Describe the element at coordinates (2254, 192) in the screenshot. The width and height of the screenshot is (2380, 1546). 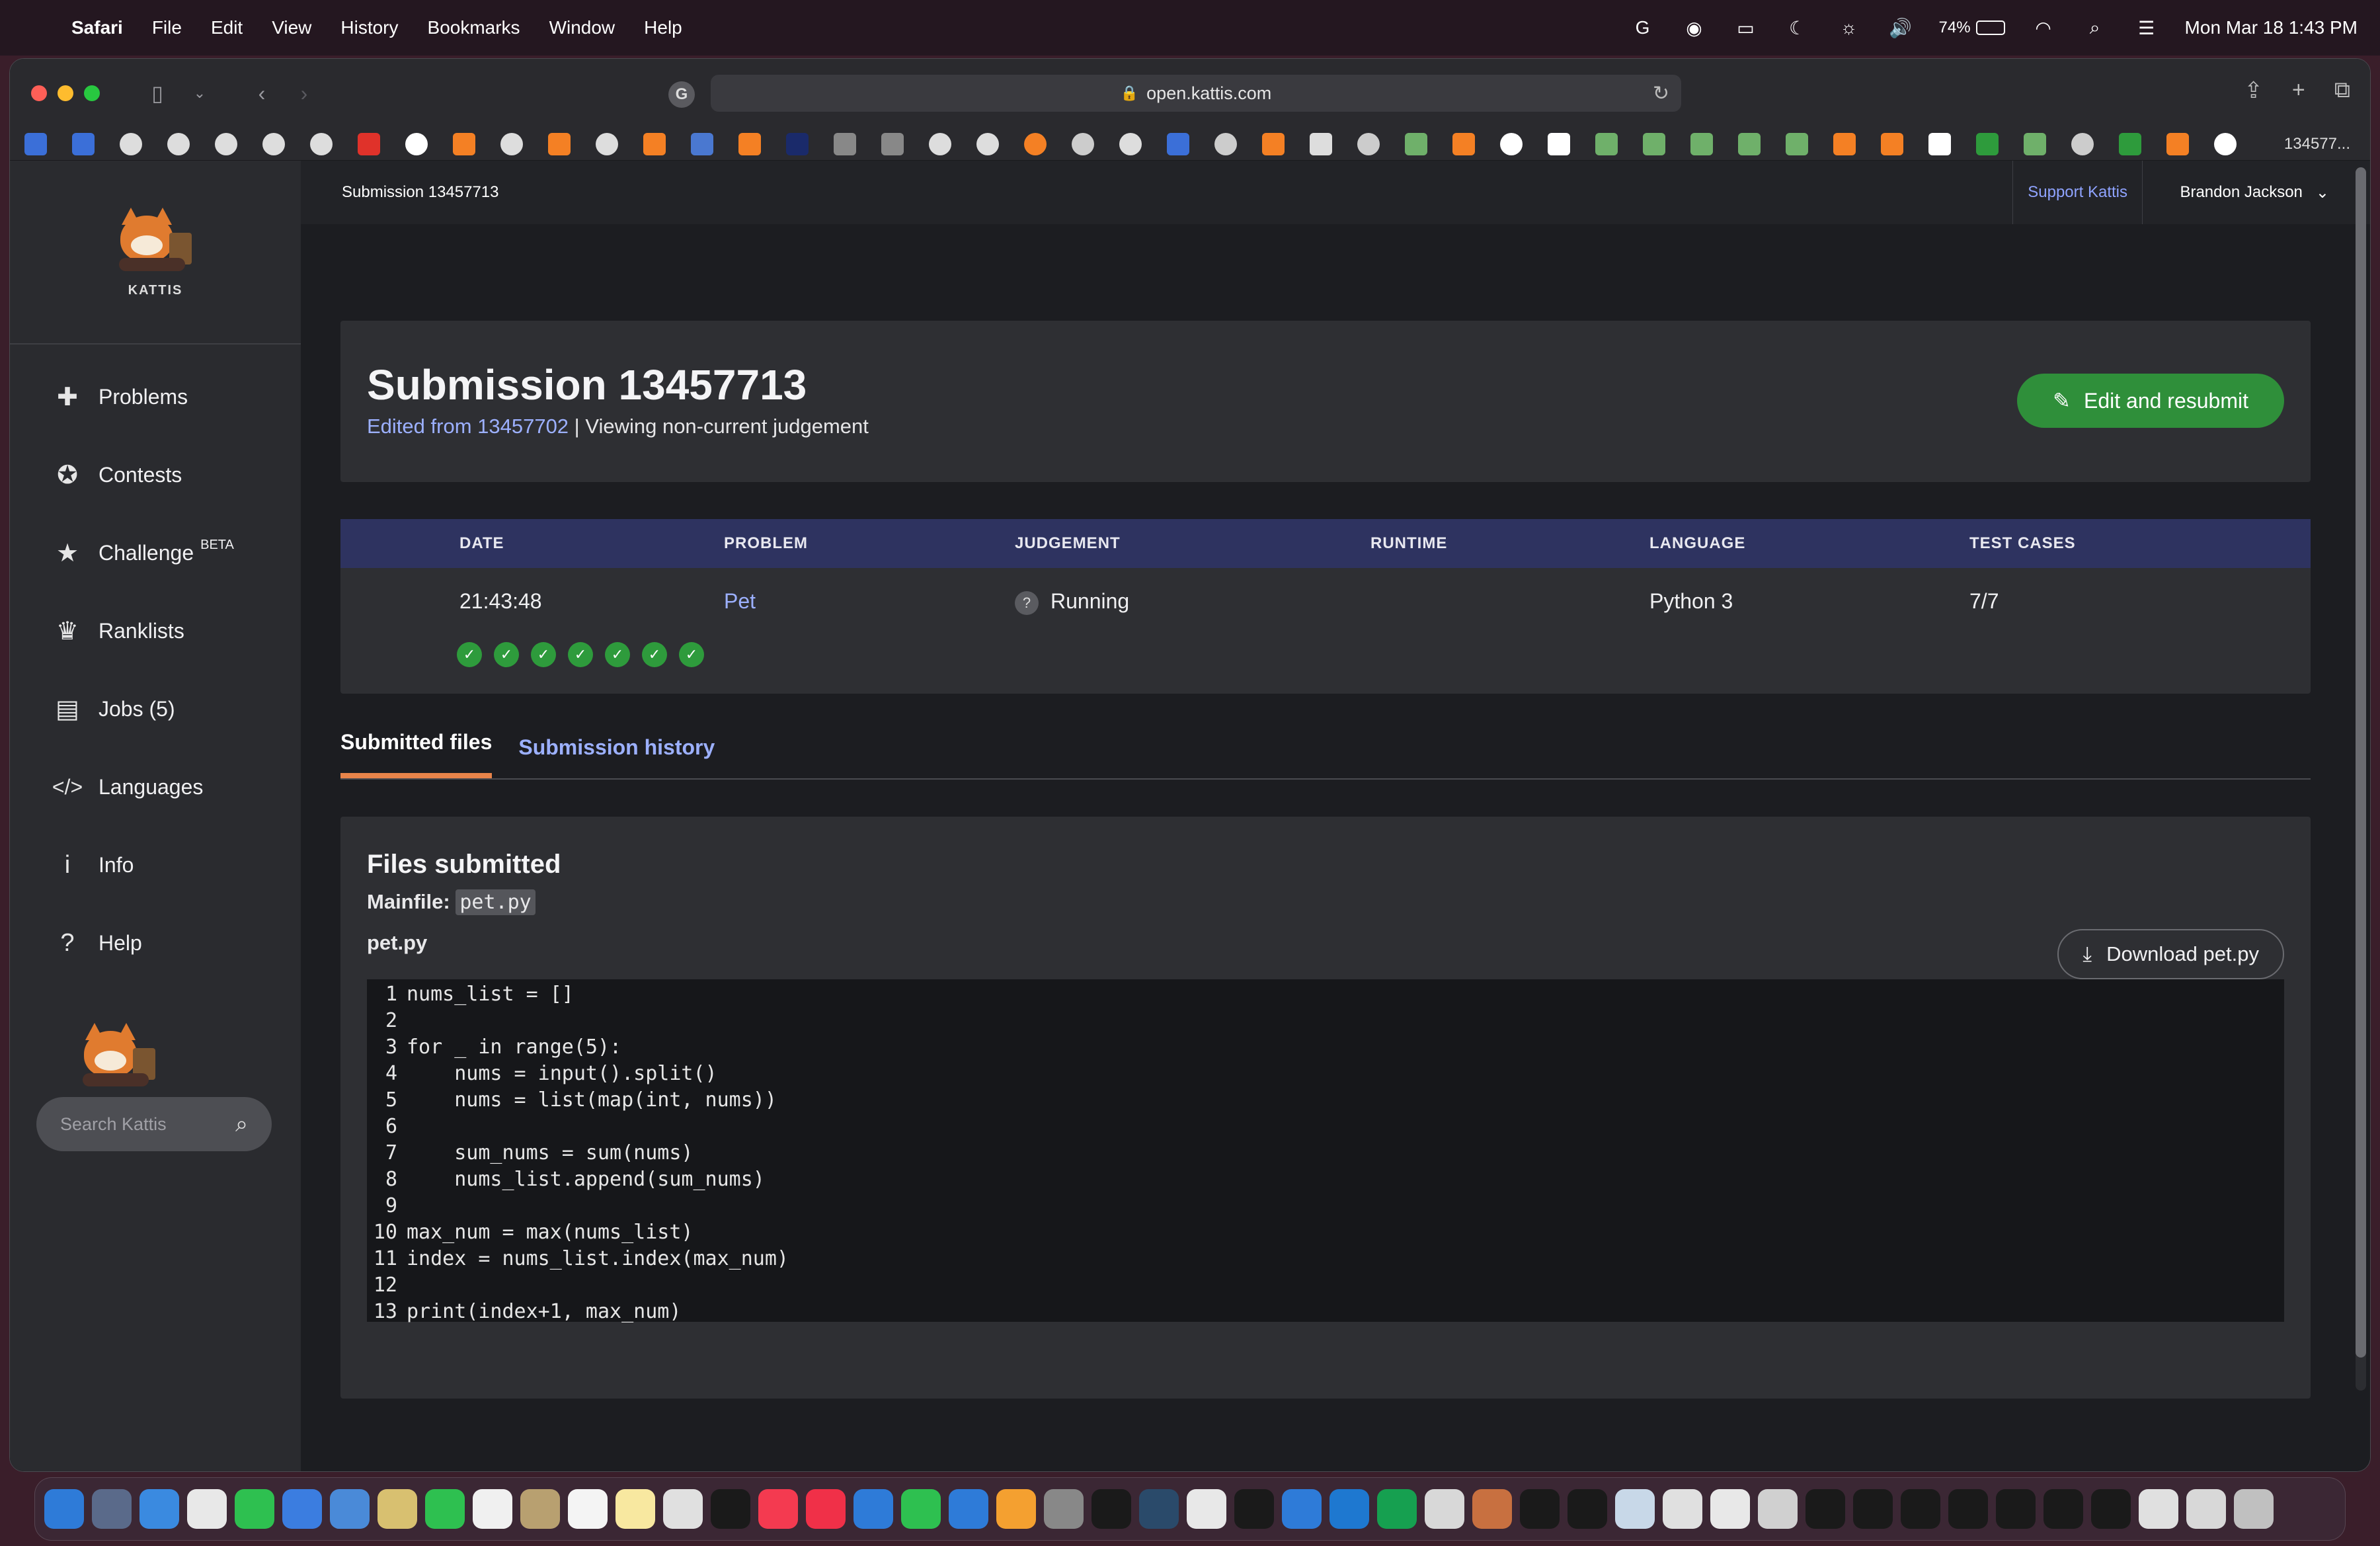
I see `user-menu: Brandon Jackson ⌄` at that location.